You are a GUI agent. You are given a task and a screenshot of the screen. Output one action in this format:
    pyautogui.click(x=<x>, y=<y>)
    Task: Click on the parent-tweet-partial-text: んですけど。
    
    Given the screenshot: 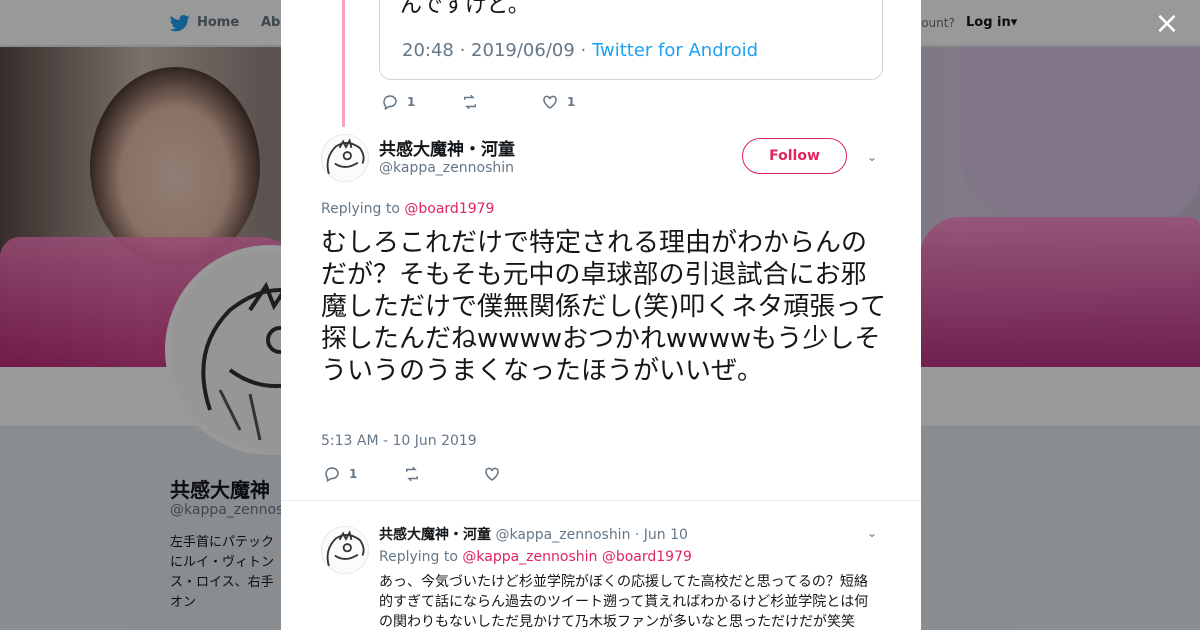 What is the action you would take?
    pyautogui.click(x=465, y=9)
    